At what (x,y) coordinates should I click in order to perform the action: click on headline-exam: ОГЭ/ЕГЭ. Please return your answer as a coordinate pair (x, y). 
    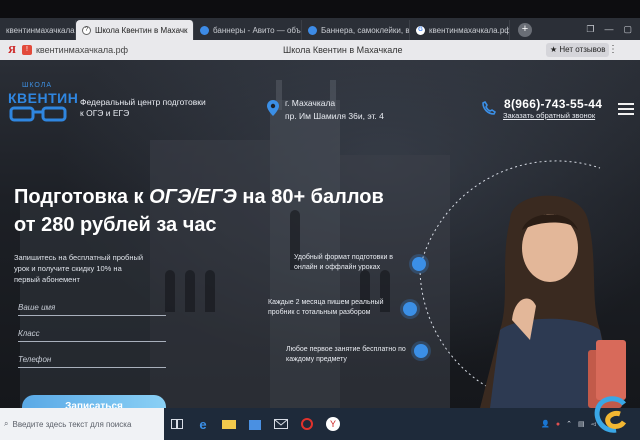
    Looking at the image, I should click on (193, 197).